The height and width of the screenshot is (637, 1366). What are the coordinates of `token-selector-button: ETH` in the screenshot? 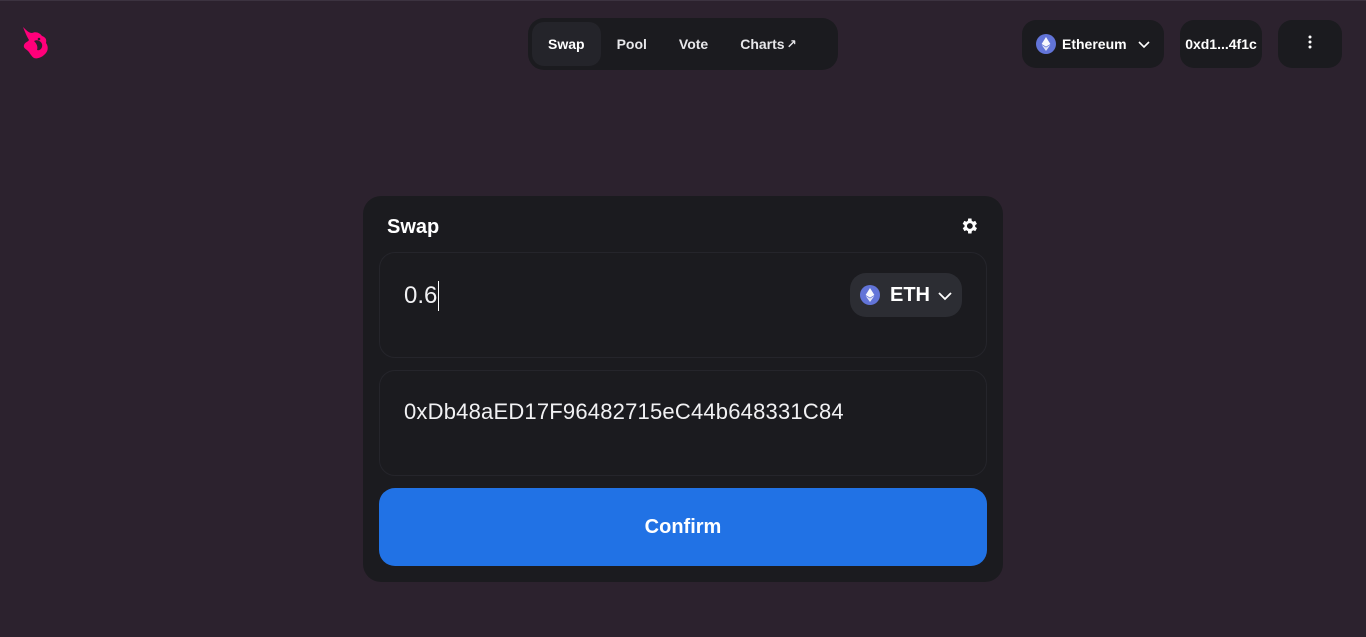 It's located at (906, 295).